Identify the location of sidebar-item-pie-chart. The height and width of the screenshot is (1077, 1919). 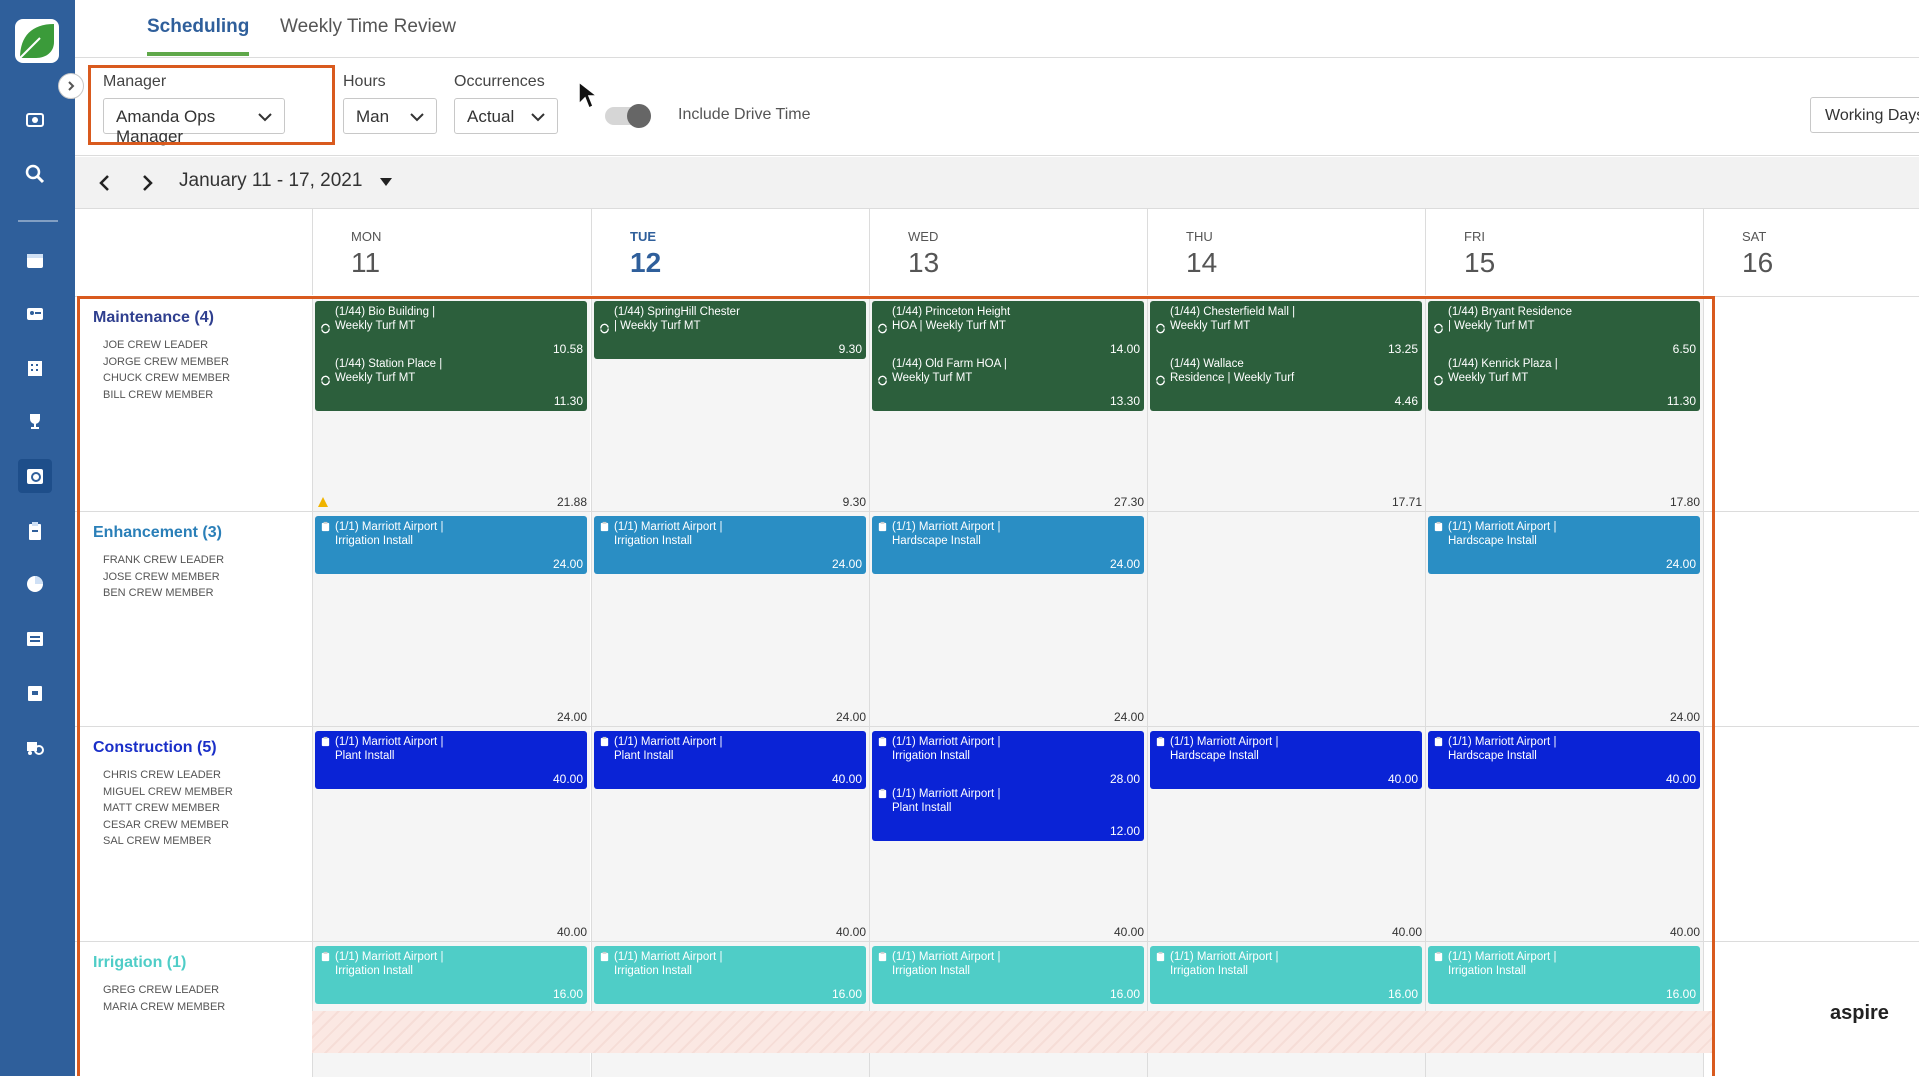
(35, 584).